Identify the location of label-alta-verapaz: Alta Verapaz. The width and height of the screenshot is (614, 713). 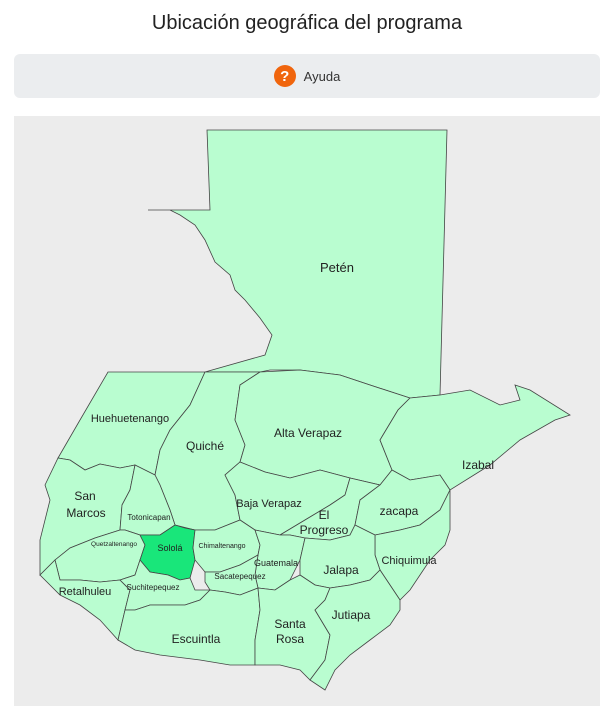
(308, 433).